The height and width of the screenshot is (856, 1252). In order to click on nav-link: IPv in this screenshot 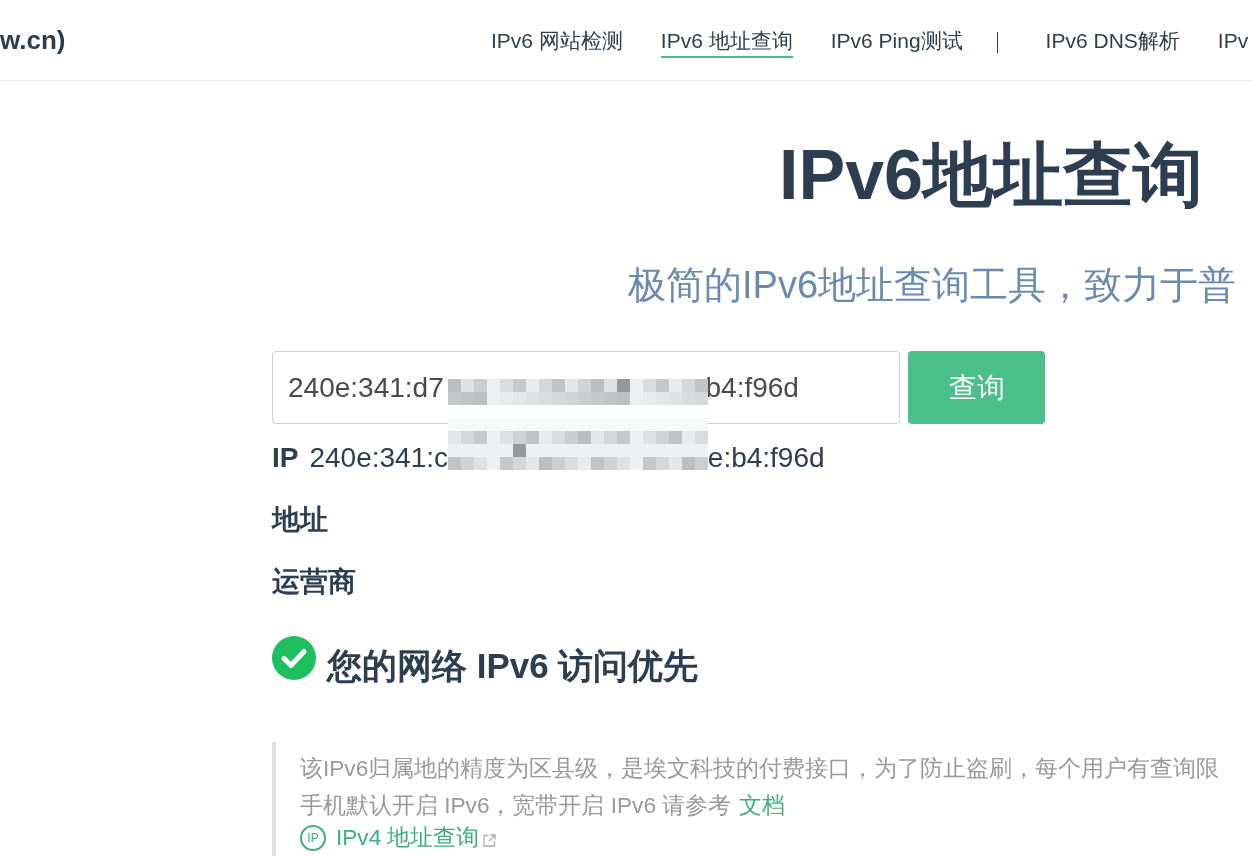, I will do `click(1233, 42)`.